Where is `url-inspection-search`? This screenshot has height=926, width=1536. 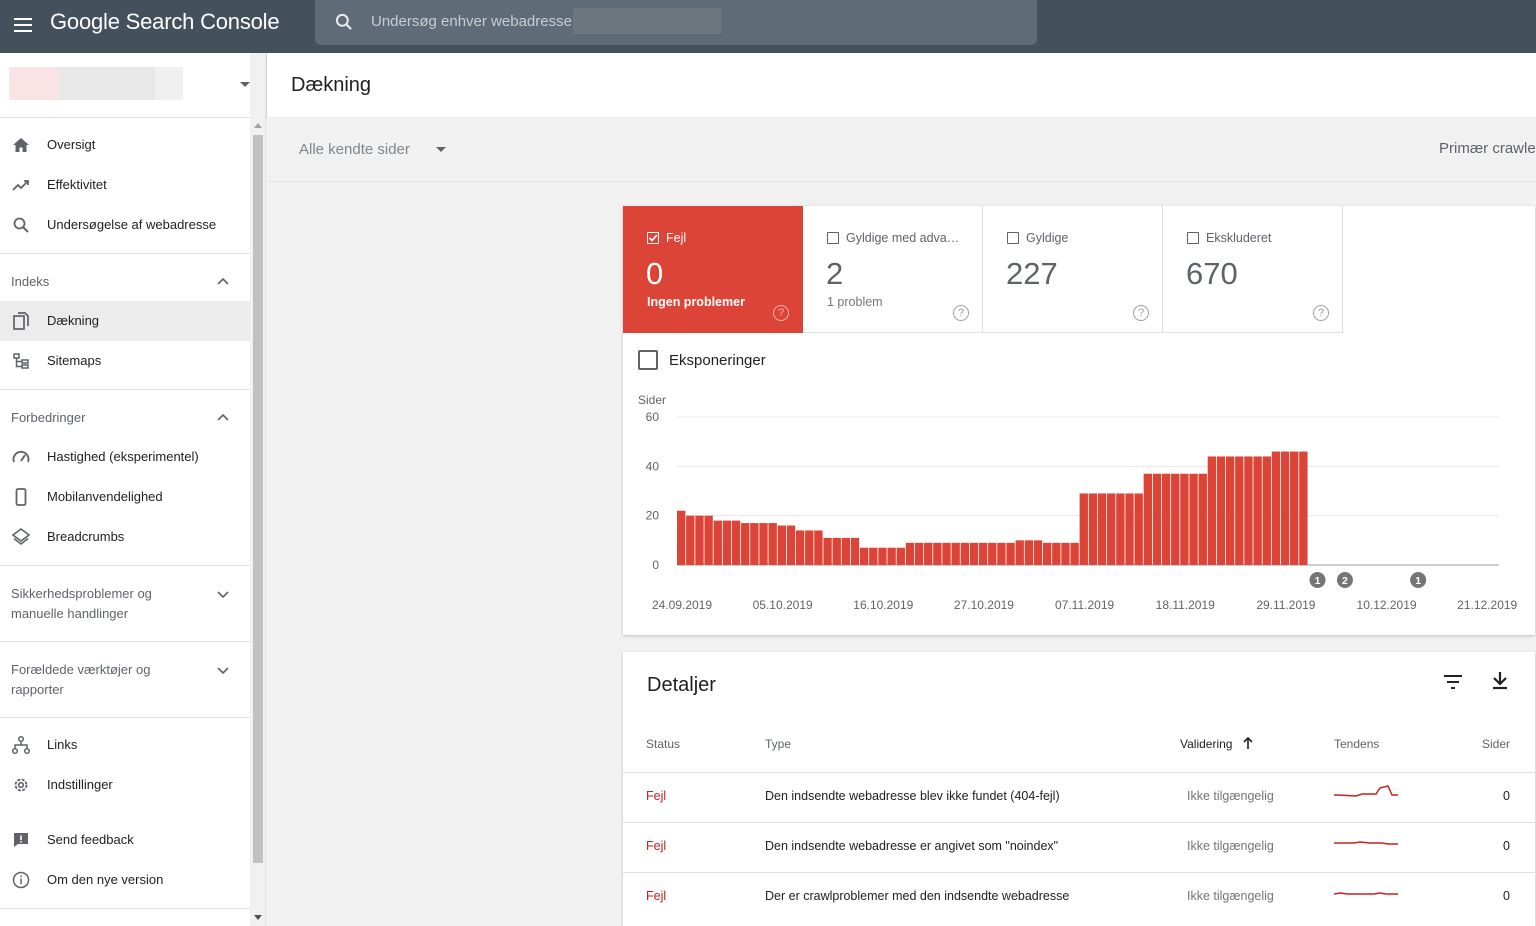
url-inspection-search is located at coordinates (676, 22).